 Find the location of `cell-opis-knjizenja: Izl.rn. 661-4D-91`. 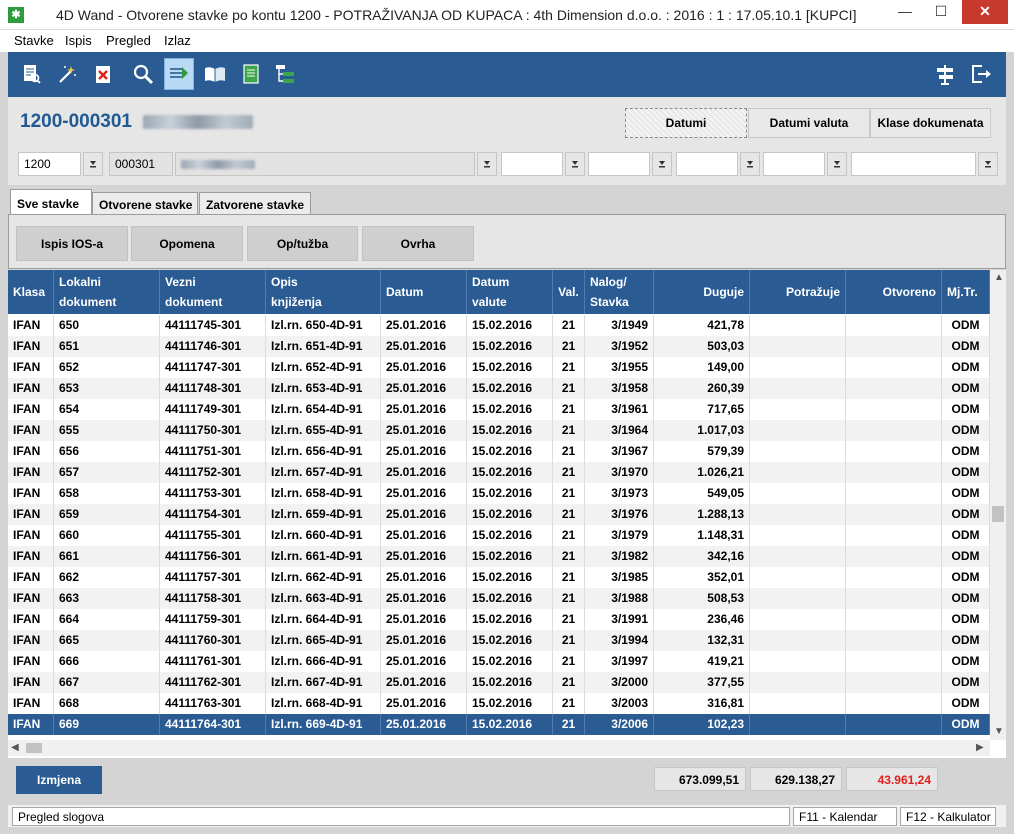

cell-opis-knjizenja: Izl.rn. 661-4D-91 is located at coordinates (323, 556).